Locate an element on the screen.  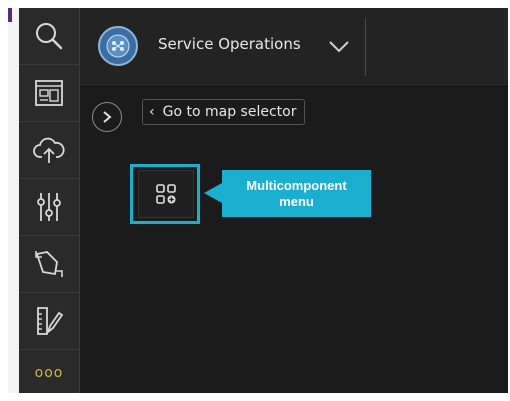
sidebar-item-cloud-upload is located at coordinates (49, 150).